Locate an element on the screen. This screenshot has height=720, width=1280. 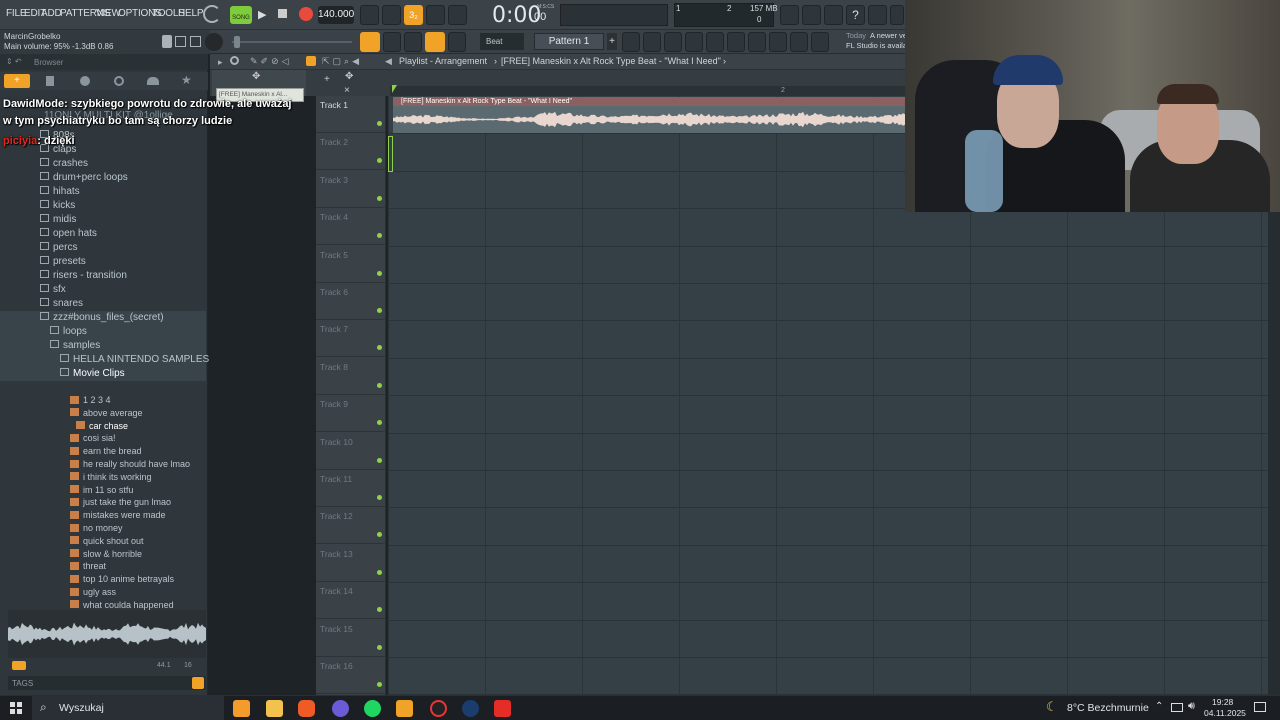
playlist-tools-icons-2: ⇱▢⌕◀ is located at coordinates (342, 61).